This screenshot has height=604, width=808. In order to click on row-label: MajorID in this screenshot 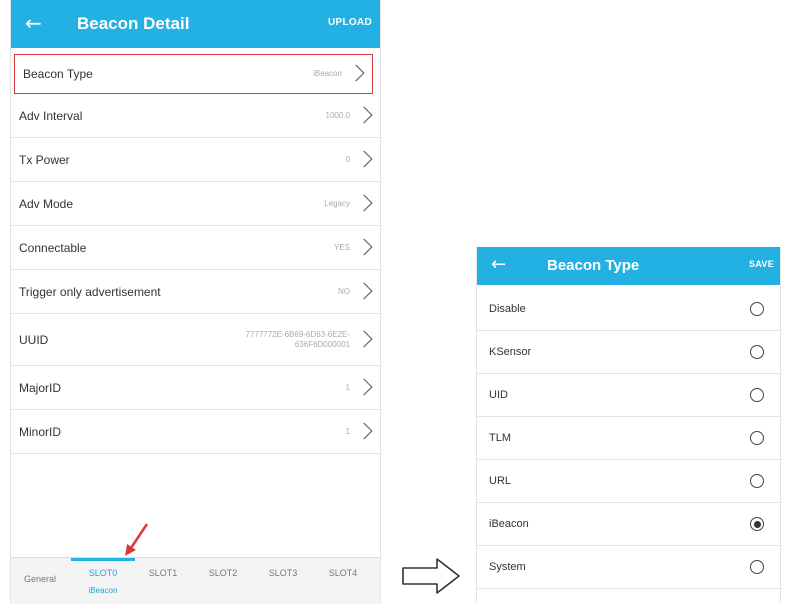, I will do `click(40, 387)`.